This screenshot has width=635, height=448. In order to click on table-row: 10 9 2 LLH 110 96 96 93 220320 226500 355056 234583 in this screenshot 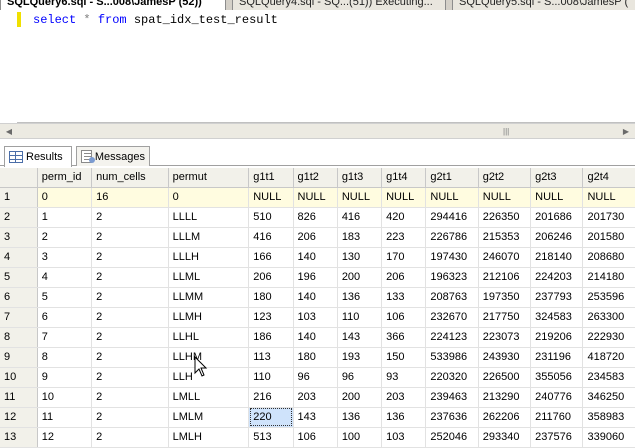, I will do `click(317, 377)`.